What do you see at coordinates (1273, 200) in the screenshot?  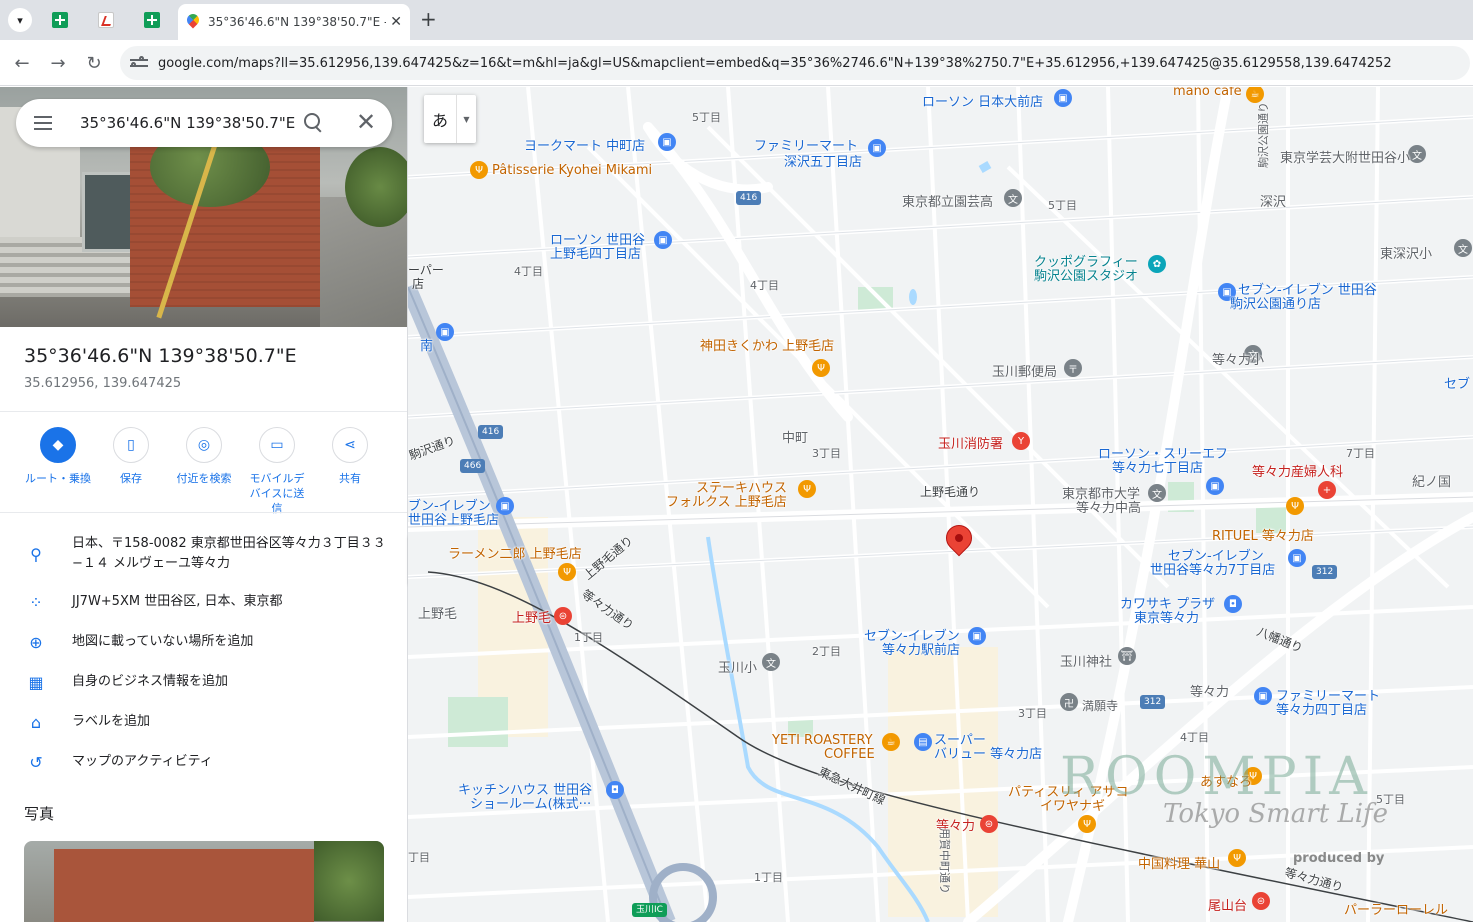 I see `map-label: 深沢` at bounding box center [1273, 200].